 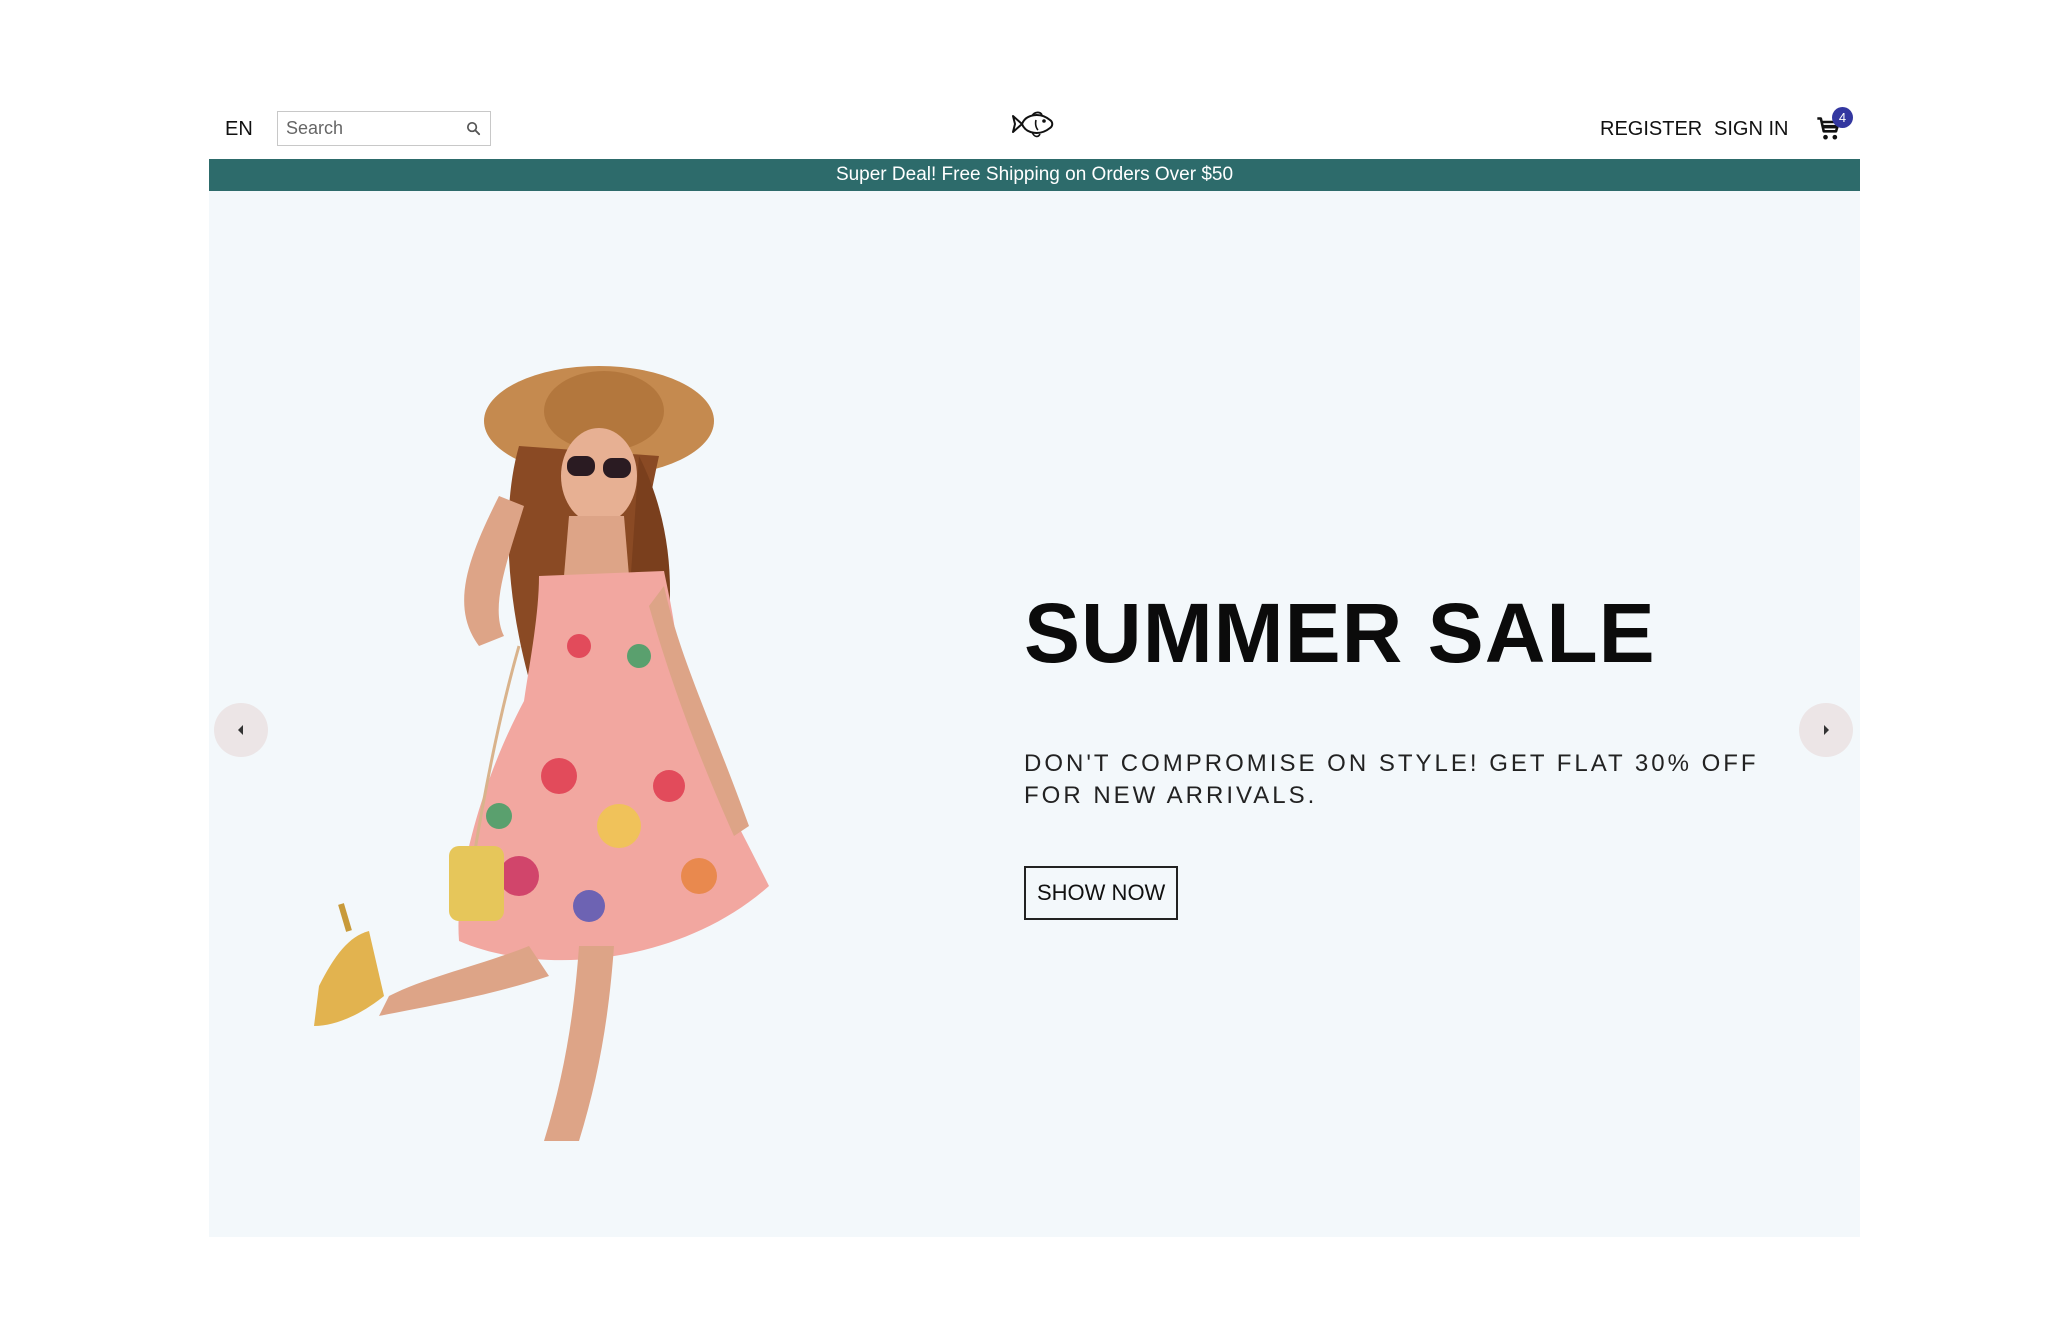 What do you see at coordinates (239, 129) in the screenshot?
I see `language-selector: EN` at bounding box center [239, 129].